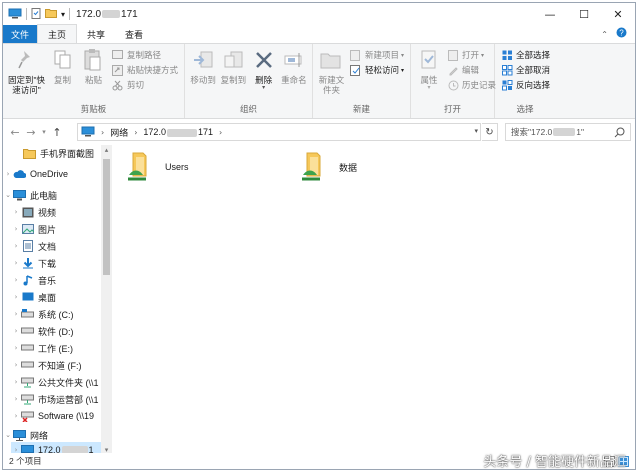  Describe the element at coordinates (27, 280) in the screenshot. I see `music-icon` at that location.